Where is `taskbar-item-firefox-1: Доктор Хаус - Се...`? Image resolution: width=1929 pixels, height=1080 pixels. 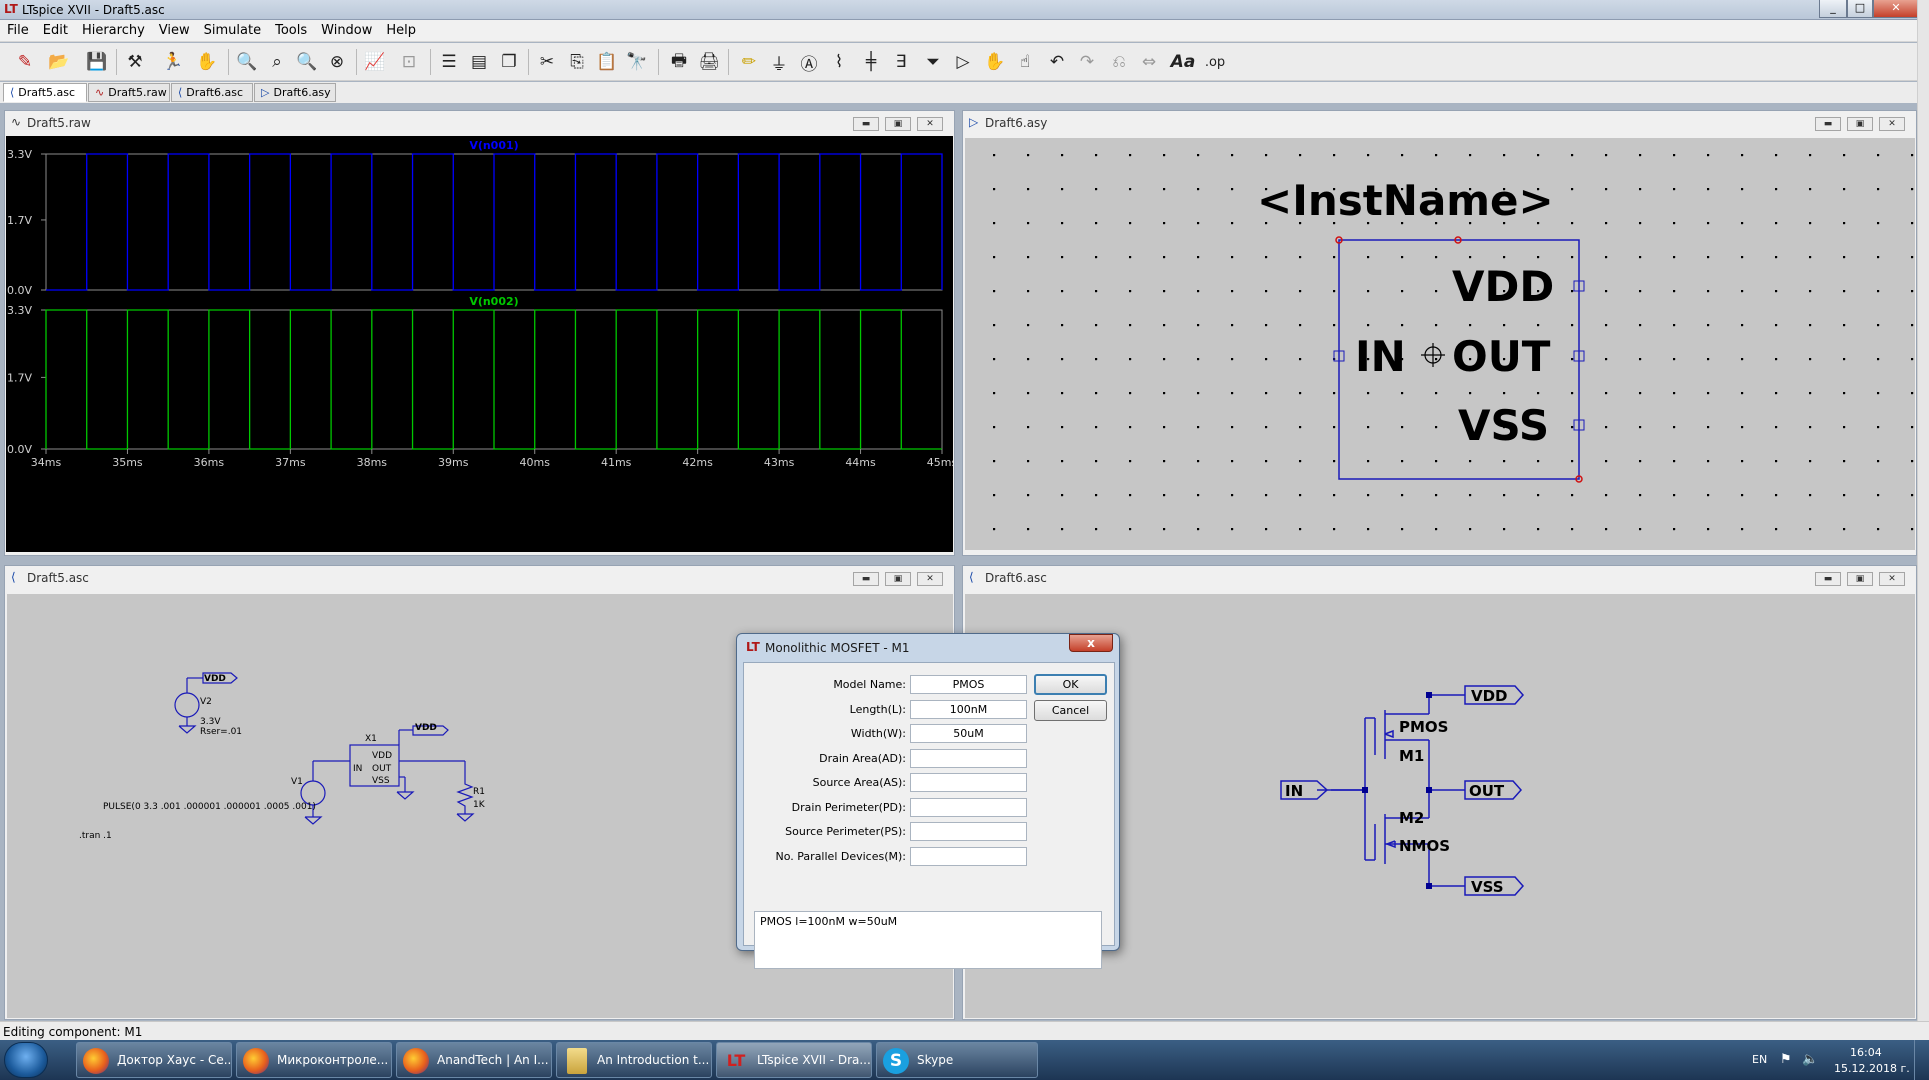
taskbar-item-firefox-1: Доктор Хаус - Се... is located at coordinates (154, 1060).